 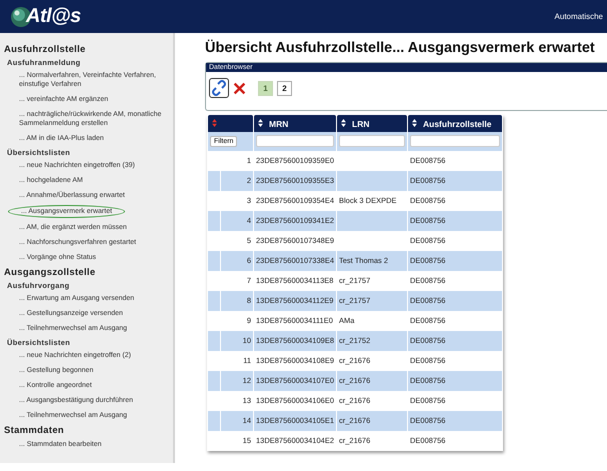 I want to click on column-header: LRN, so click(x=372, y=123).